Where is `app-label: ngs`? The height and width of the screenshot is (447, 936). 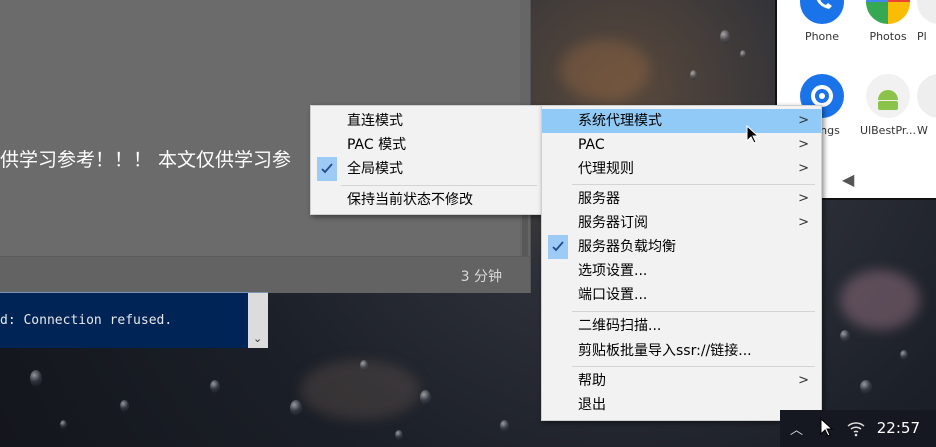 app-label: ngs is located at coordinates (830, 130).